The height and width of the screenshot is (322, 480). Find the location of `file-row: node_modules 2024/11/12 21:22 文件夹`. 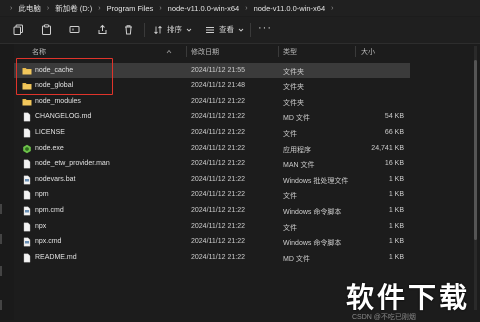

file-row: node_modules 2024/11/12 21:22 文件夹 is located at coordinates (212, 102).